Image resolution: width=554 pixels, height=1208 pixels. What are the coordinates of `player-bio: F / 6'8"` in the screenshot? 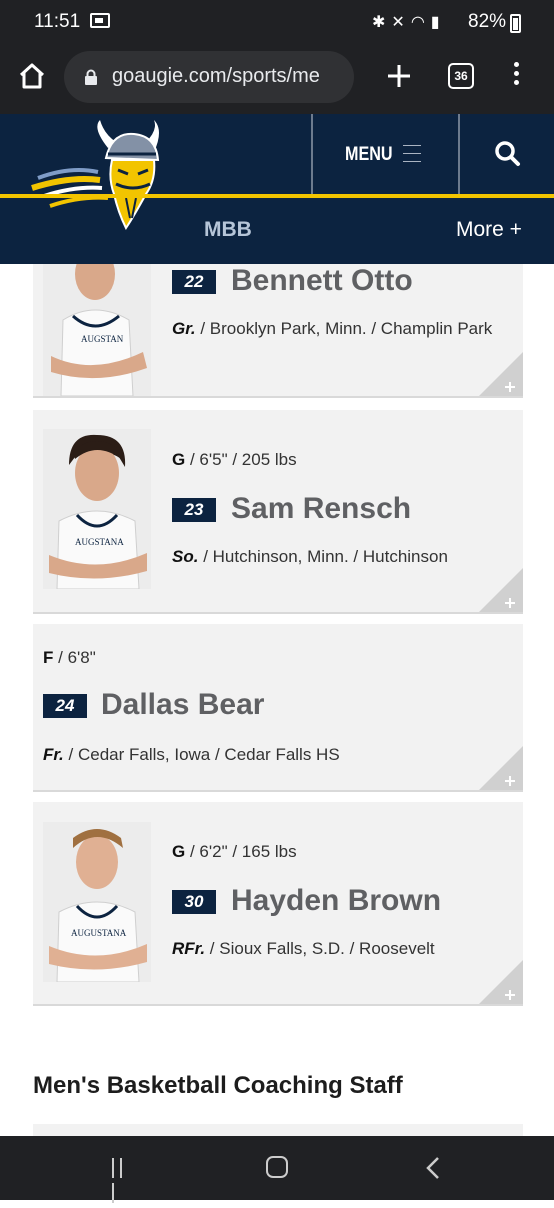 It's located at (69, 658).